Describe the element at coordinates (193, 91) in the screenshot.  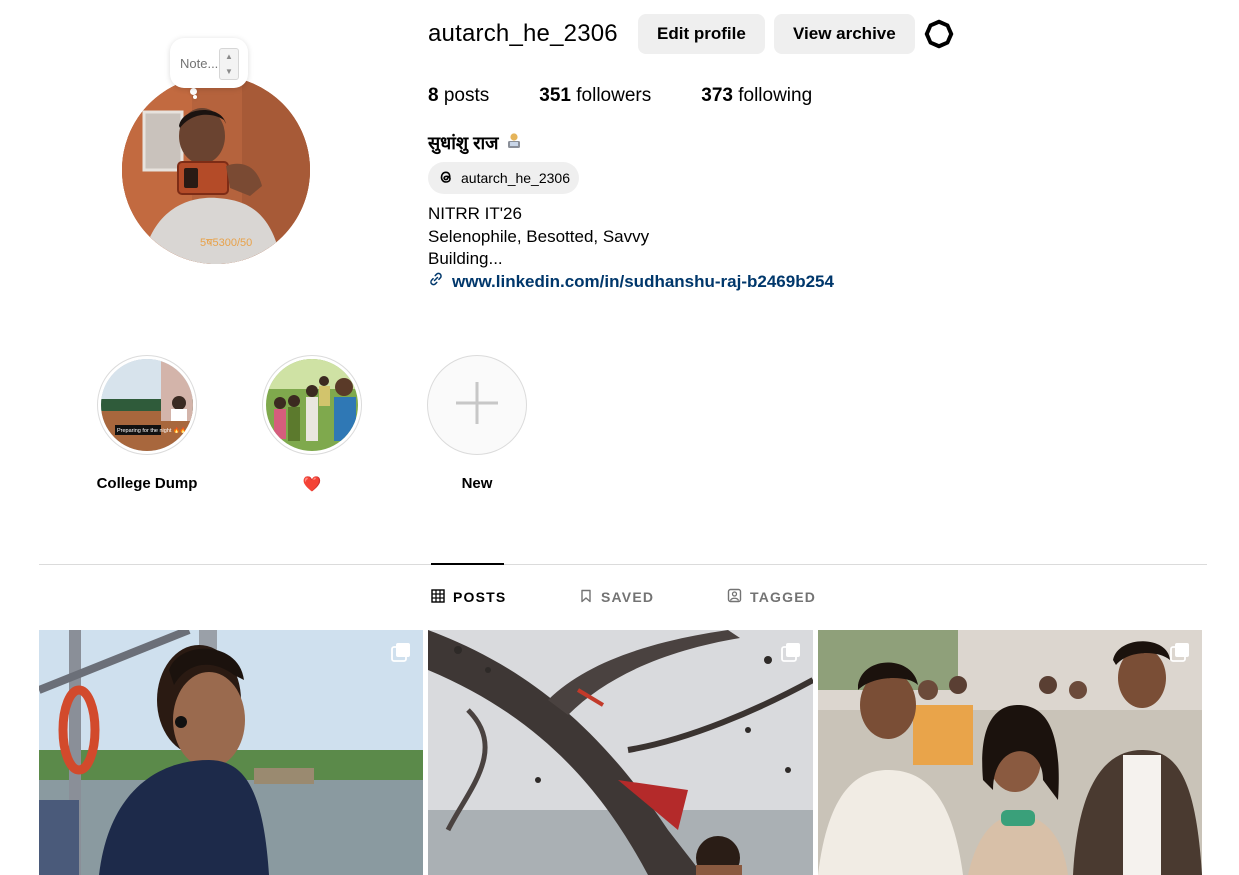
I see `note-bubble-tail` at that location.